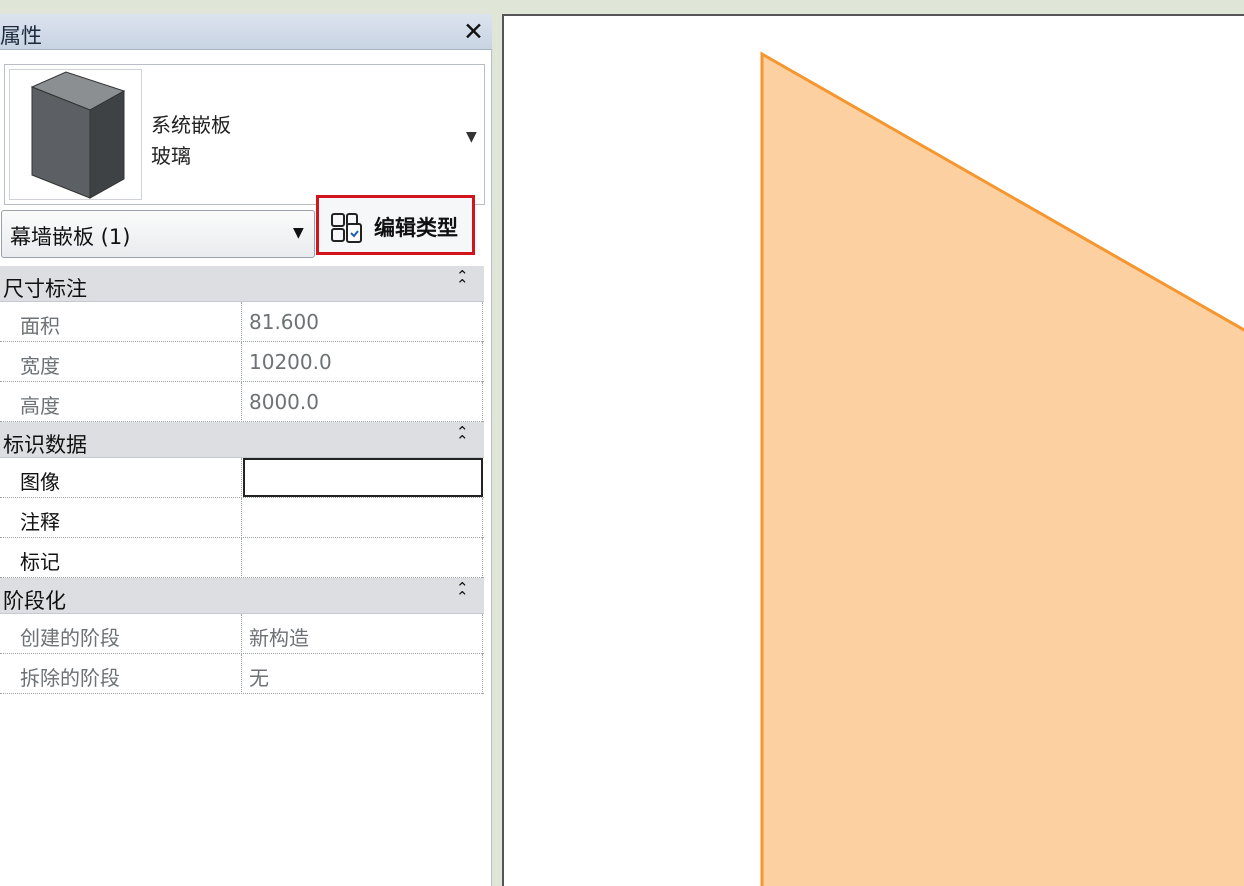 The image size is (1244, 886). Describe the element at coordinates (242, 596) in the screenshot. I see `group-header-phasing: 阶段化 ⌃ ⌃` at that location.